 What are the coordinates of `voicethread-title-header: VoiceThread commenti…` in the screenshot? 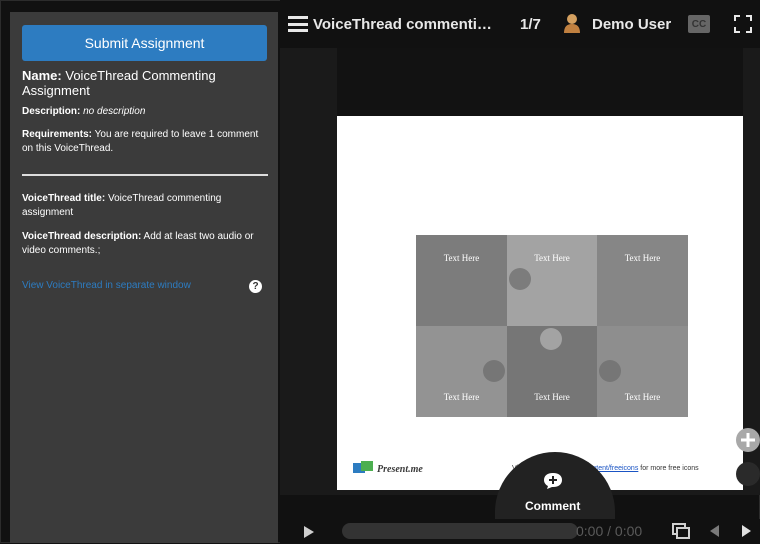 It's located at (402, 24).